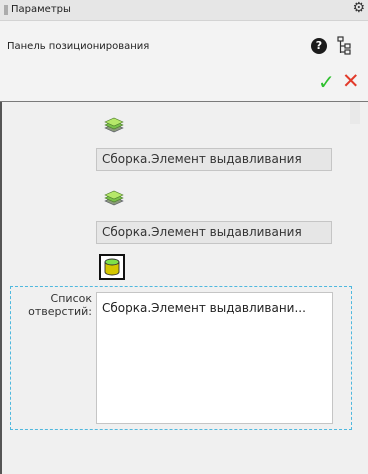 This screenshot has width=368, height=474. Describe the element at coordinates (78, 46) in the screenshot. I see `panel-subtitle: Панель позиционирования` at that location.